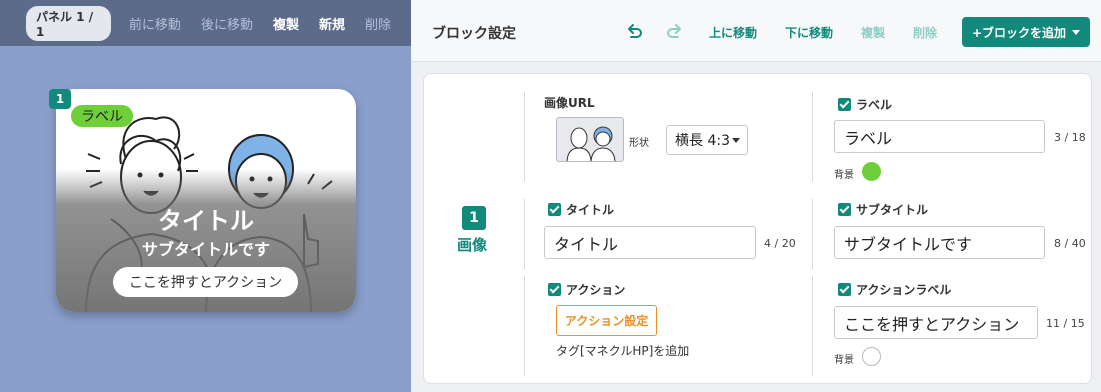 The width and height of the screenshot is (1101, 392). I want to click on action-label-bg-label: 背景, so click(844, 360).